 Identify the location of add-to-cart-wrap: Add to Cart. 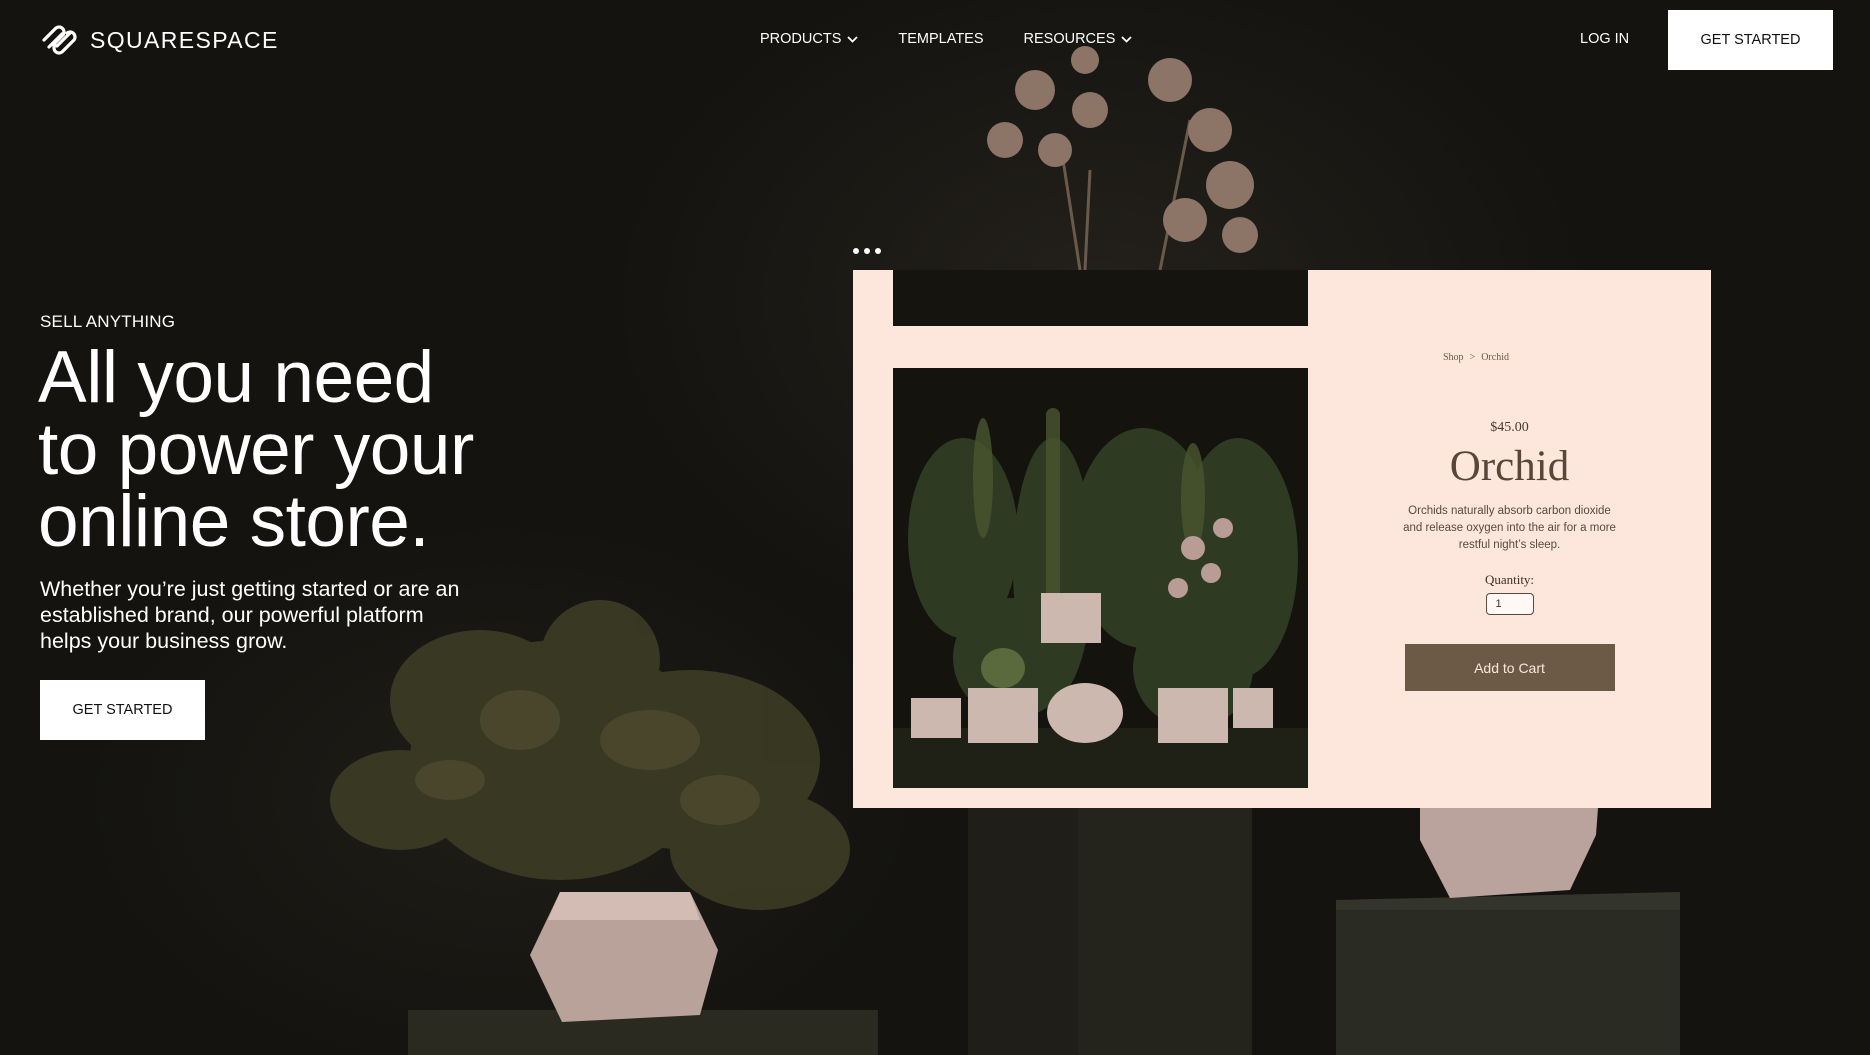
(1509, 667).